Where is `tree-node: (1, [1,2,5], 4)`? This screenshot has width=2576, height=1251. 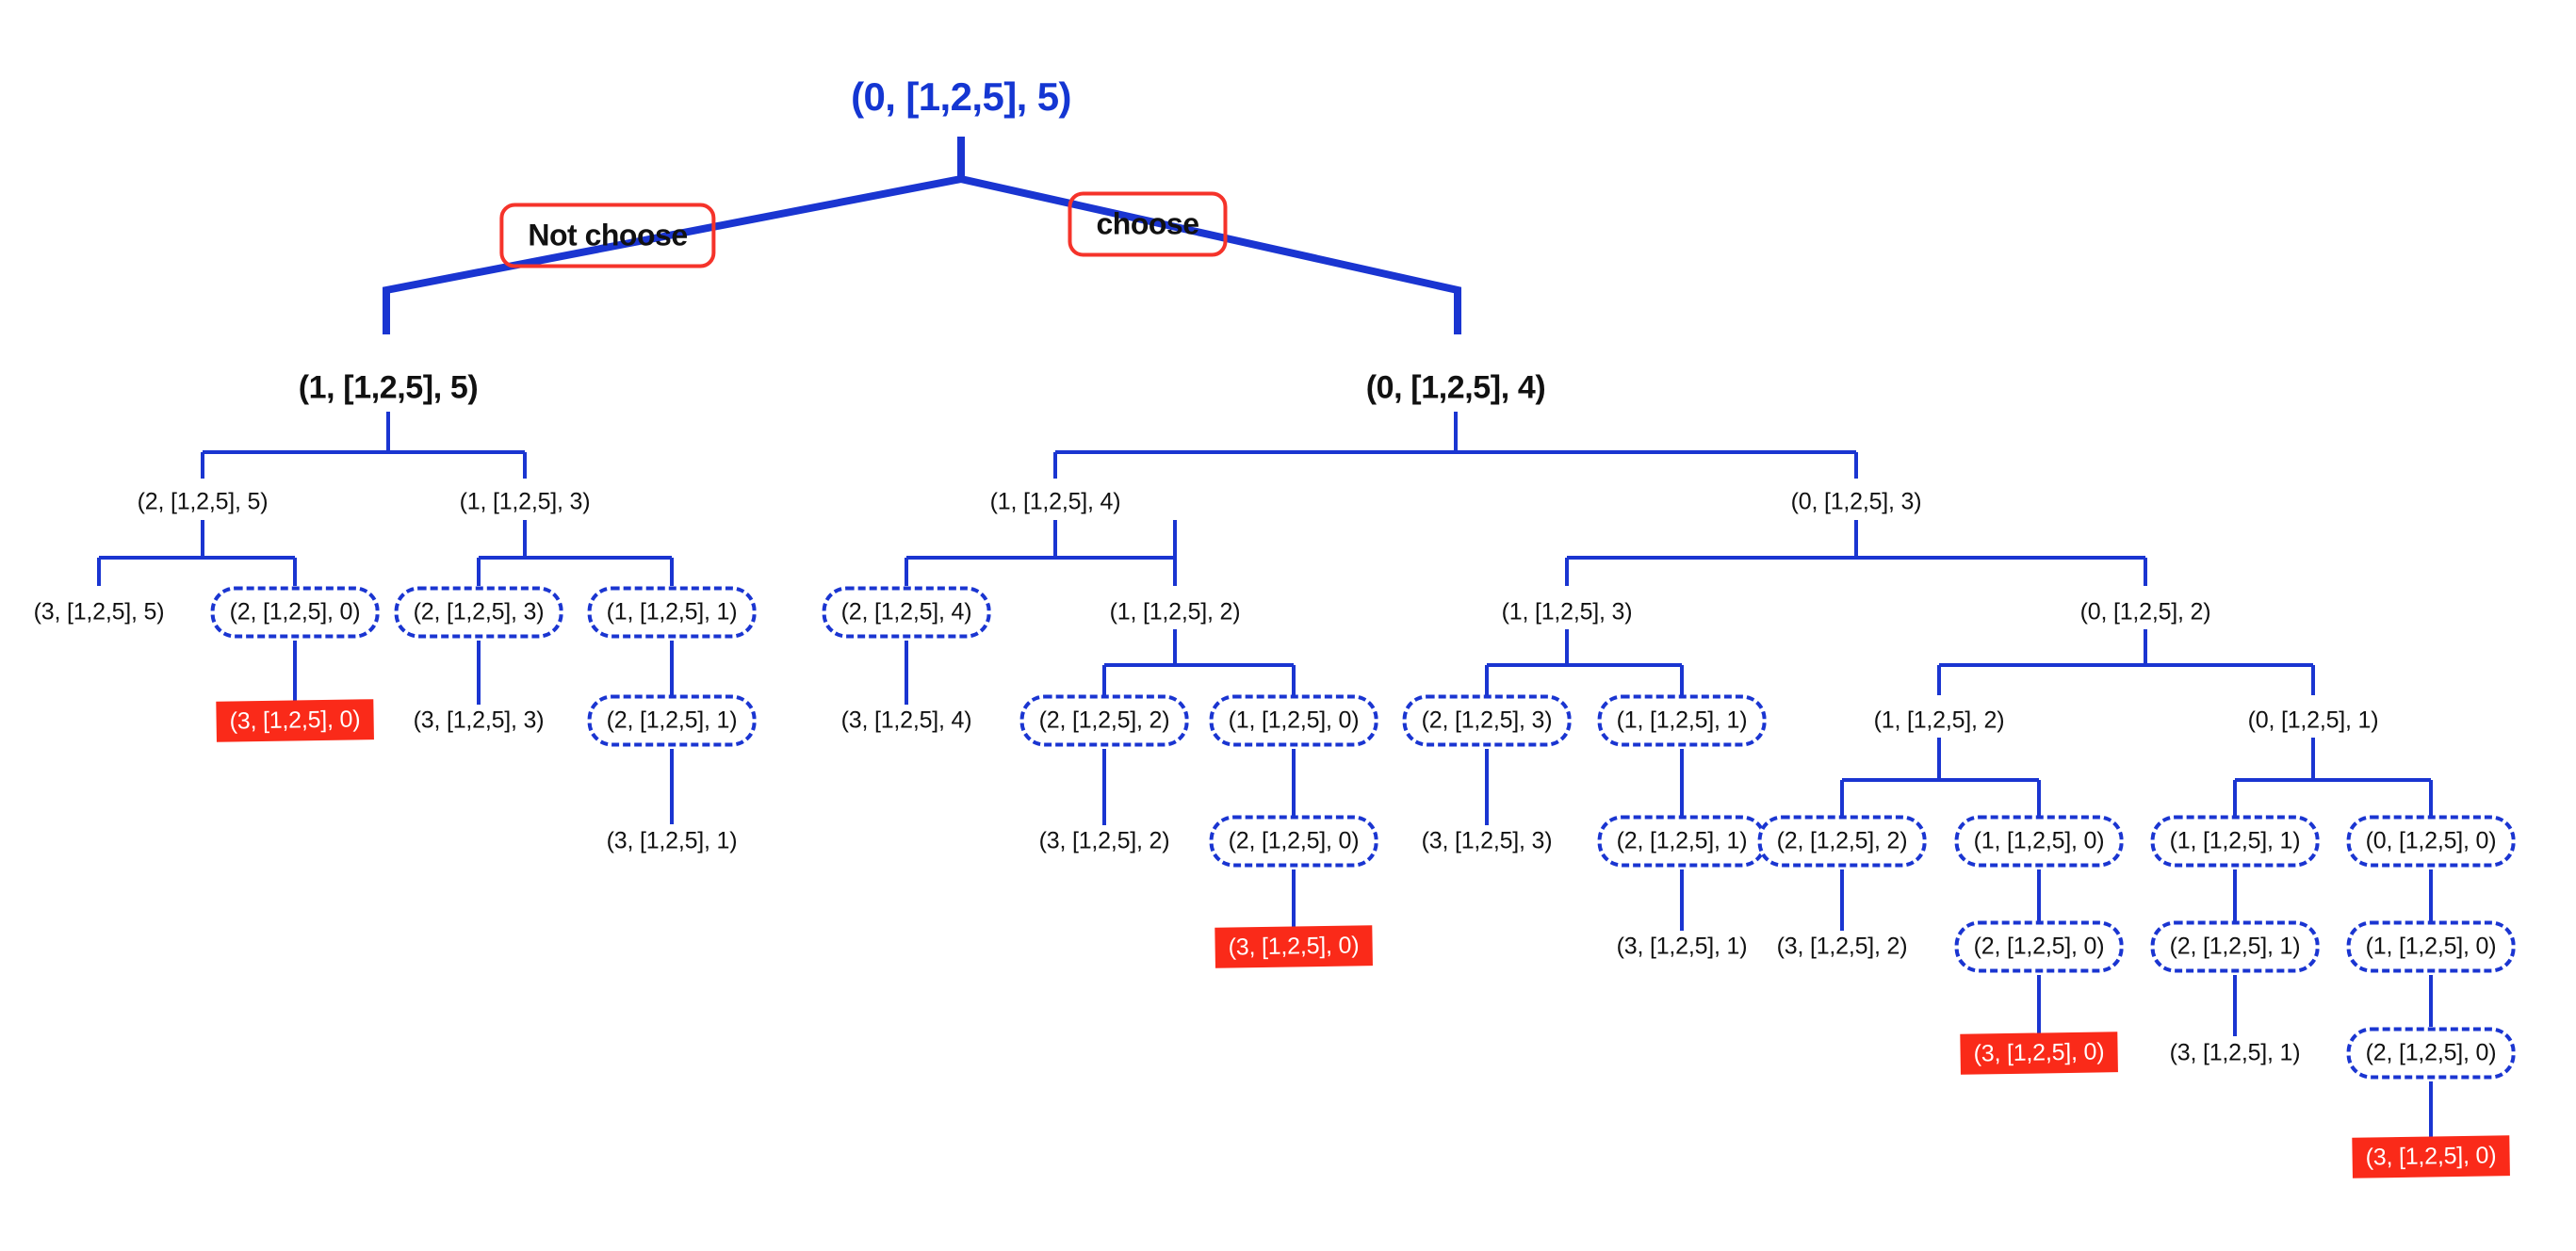 tree-node: (1, [1,2,5], 4) is located at coordinates (1055, 501).